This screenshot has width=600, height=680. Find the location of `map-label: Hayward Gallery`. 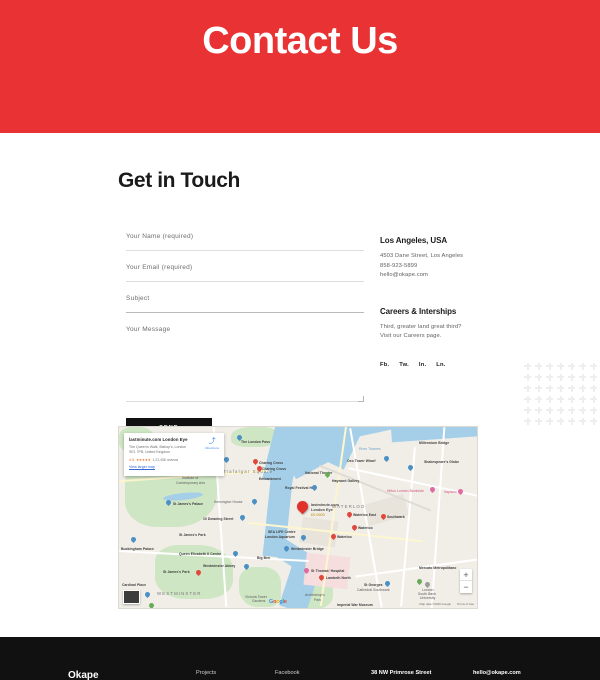

map-label: Hayward Gallery is located at coordinates (346, 481).